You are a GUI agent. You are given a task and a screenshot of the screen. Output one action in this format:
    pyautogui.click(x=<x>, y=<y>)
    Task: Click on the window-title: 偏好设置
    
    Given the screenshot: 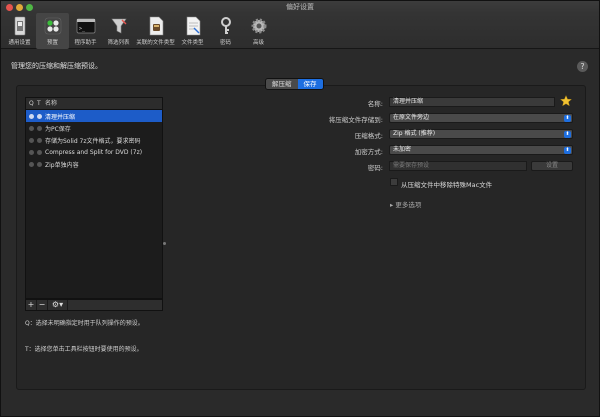 What is the action you would take?
    pyautogui.click(x=300, y=7)
    